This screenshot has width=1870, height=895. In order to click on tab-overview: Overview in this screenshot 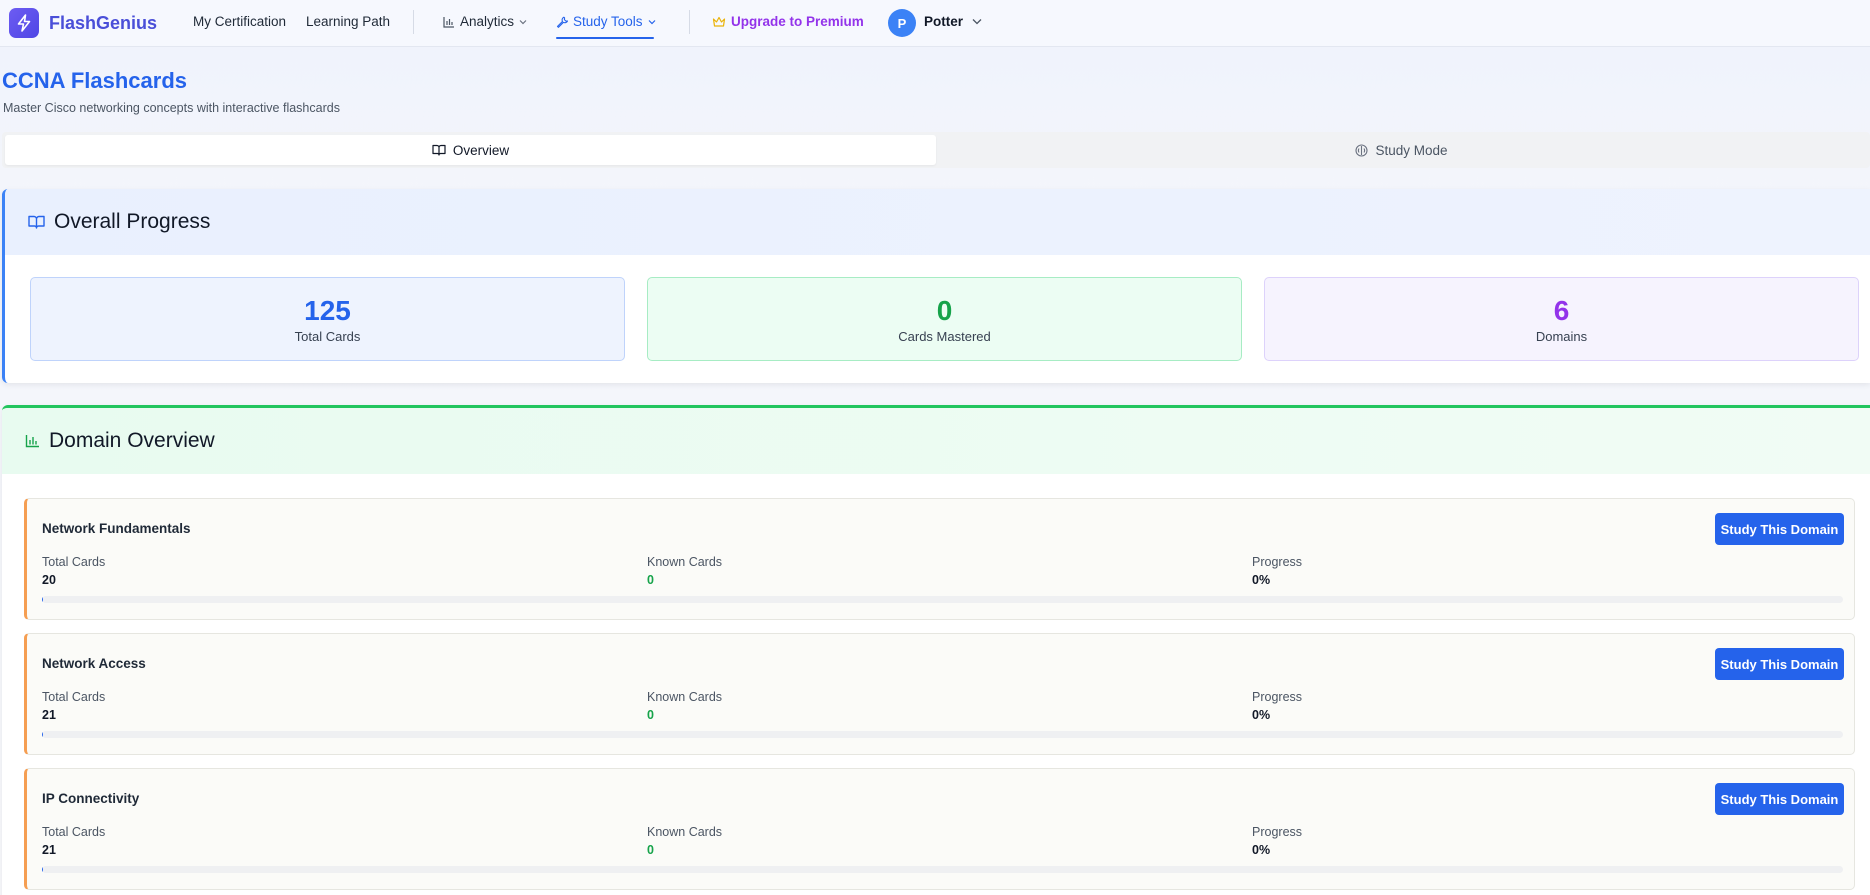, I will do `click(470, 150)`.